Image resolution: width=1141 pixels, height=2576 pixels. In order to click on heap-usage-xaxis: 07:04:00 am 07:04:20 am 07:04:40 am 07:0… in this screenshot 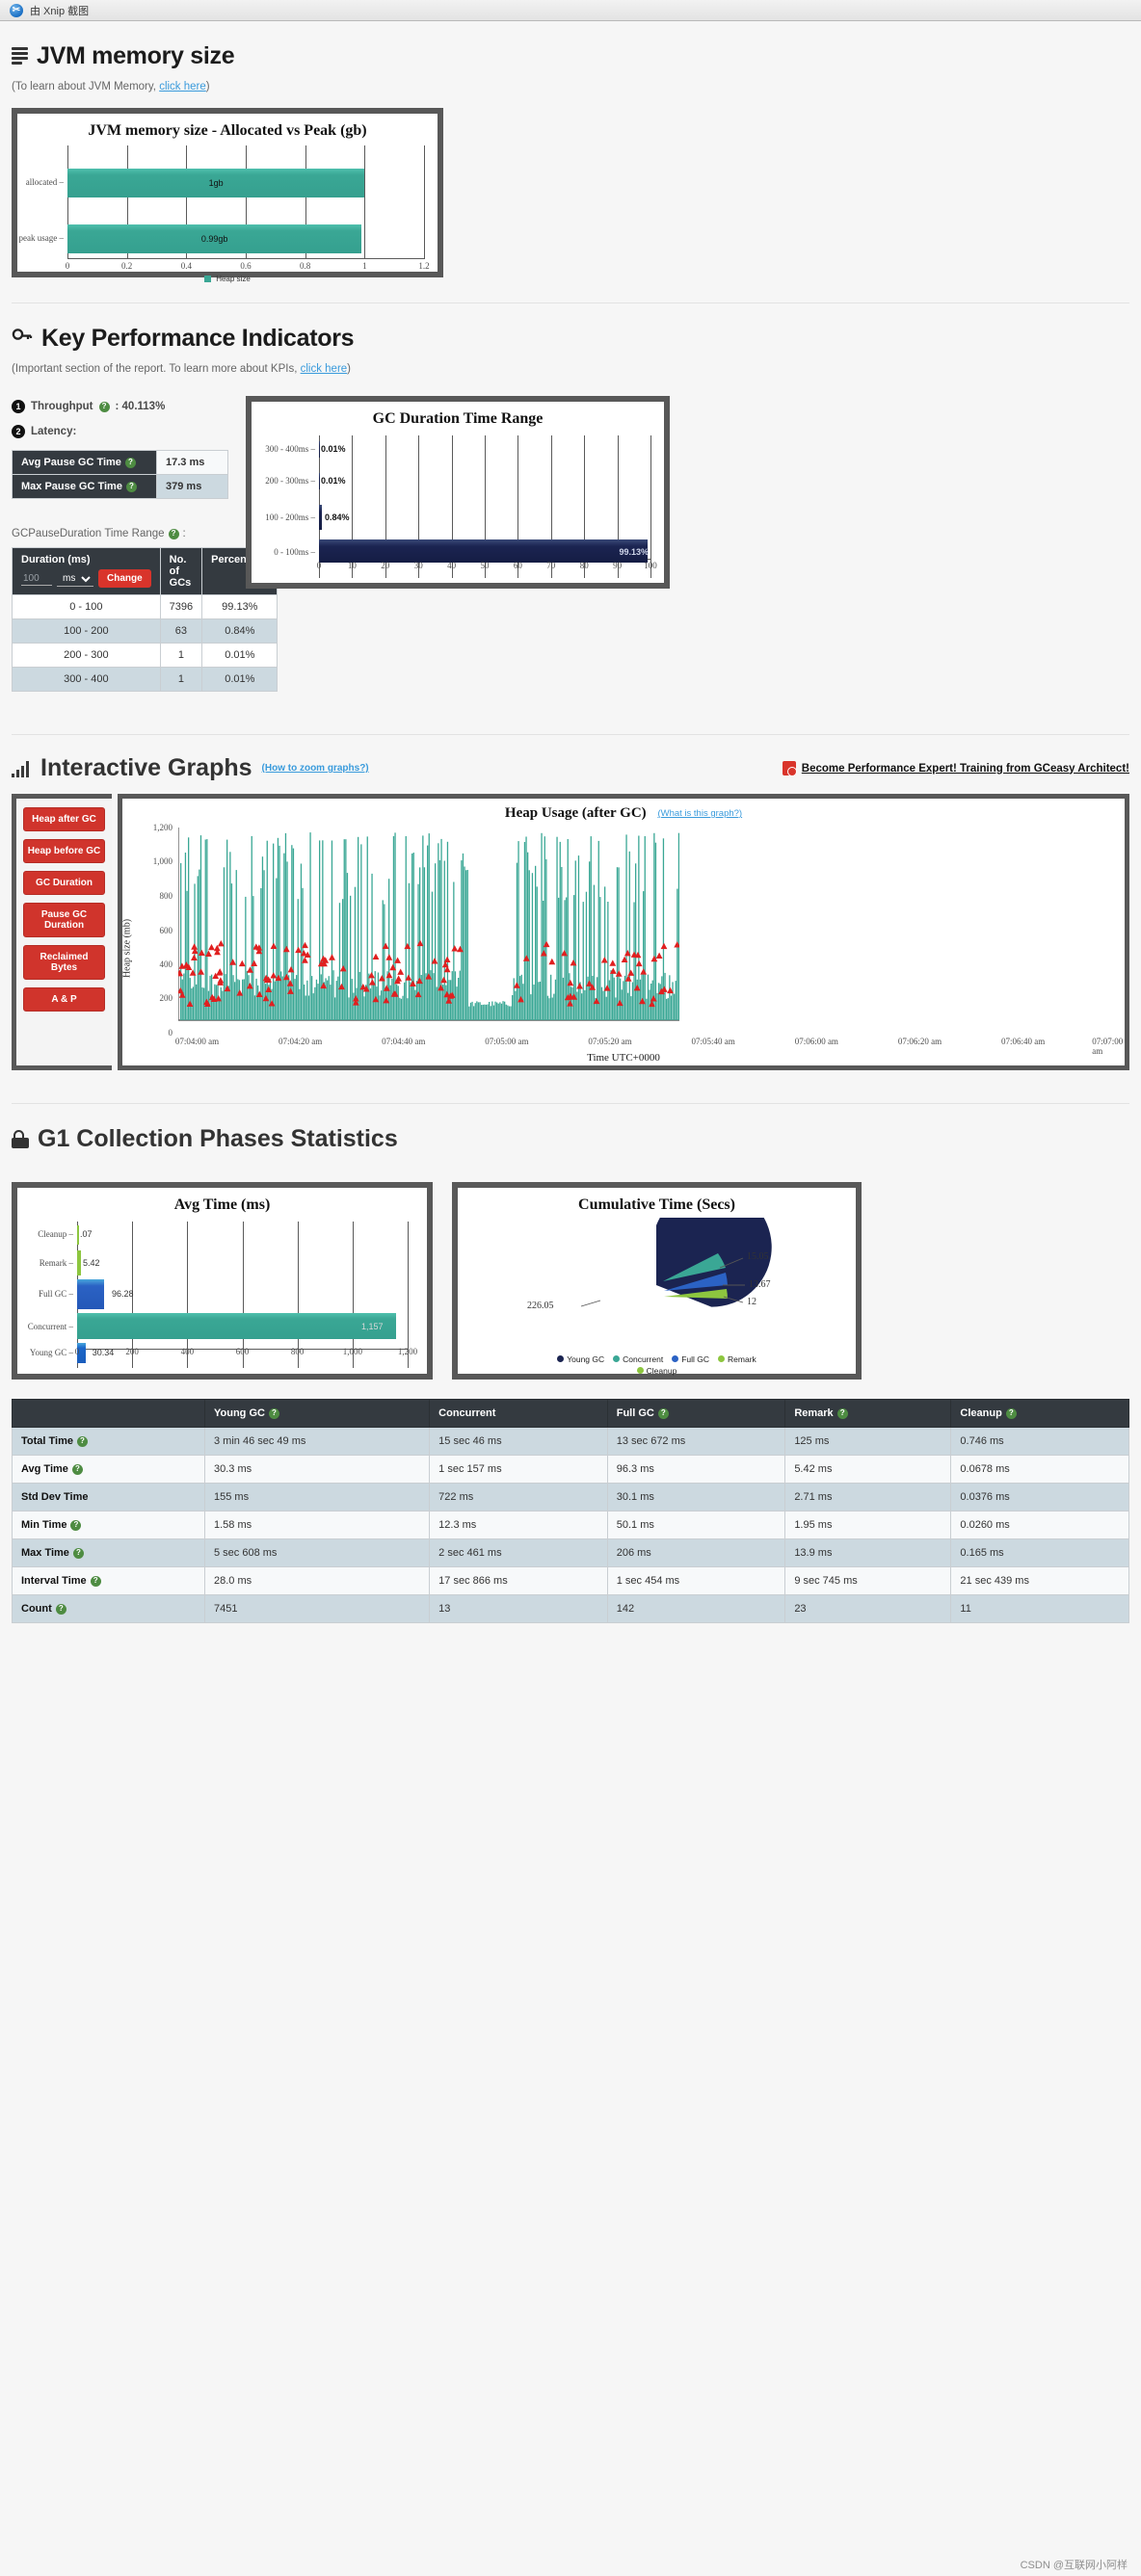, I will do `click(649, 1046)`.